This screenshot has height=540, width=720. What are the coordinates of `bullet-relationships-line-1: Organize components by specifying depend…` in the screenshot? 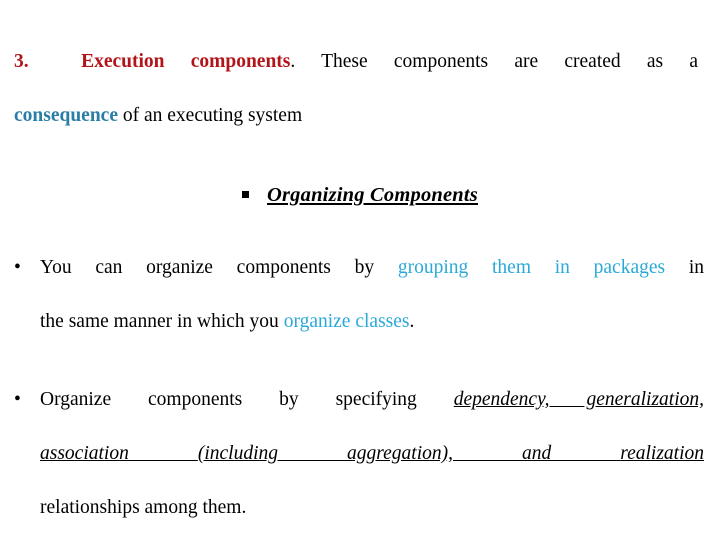 It's located at (372, 413).